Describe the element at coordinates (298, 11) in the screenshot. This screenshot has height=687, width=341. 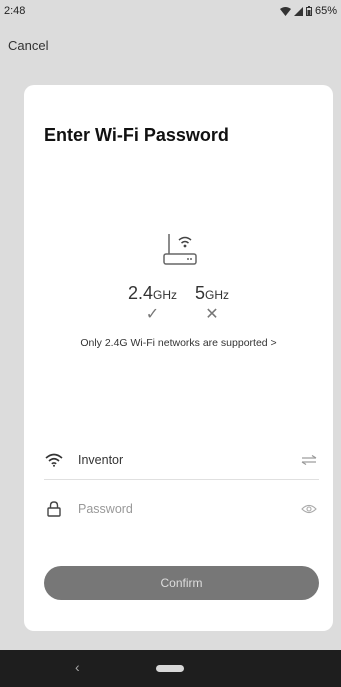
I see `signal-icon` at that location.